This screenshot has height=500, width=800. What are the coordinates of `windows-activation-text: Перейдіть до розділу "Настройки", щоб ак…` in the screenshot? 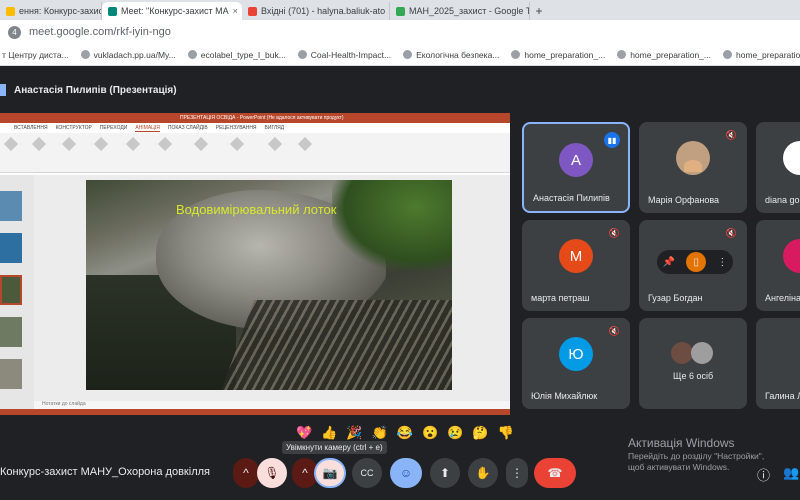 It's located at (696, 461).